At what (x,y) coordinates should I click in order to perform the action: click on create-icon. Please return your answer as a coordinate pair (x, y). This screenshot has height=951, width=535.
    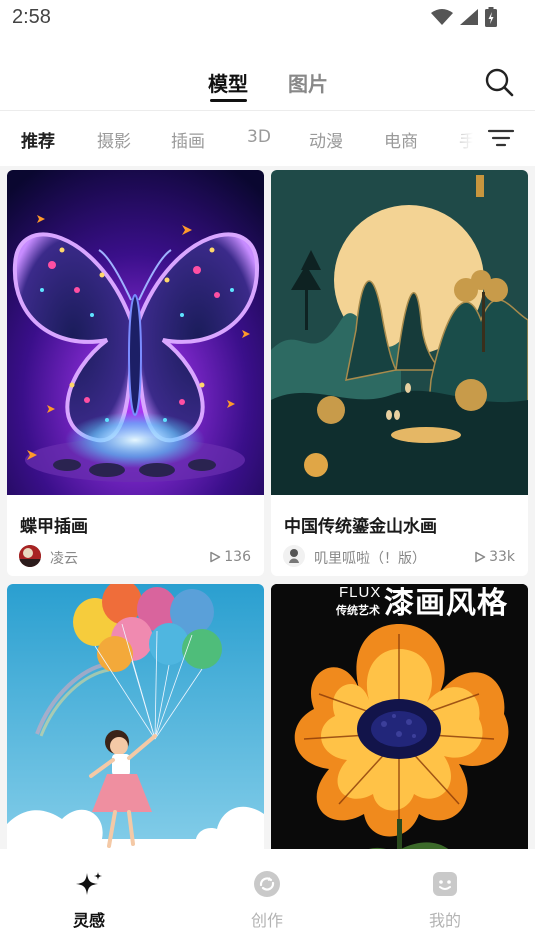
    Looking at the image, I should click on (267, 884).